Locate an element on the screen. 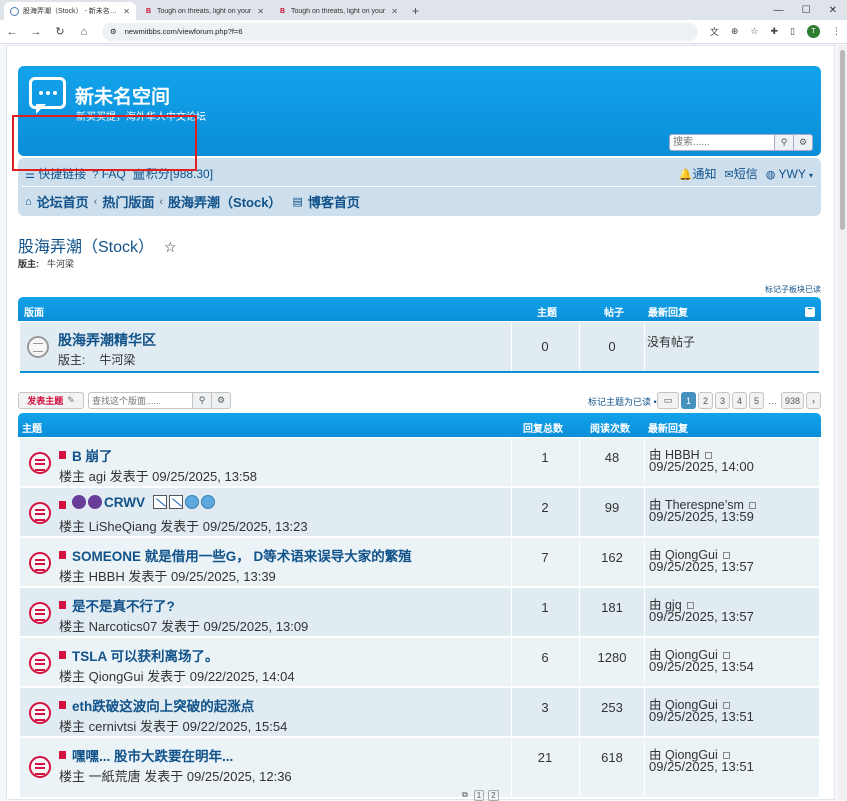 The width and height of the screenshot is (847, 801). page-3: 3 is located at coordinates (722, 400).